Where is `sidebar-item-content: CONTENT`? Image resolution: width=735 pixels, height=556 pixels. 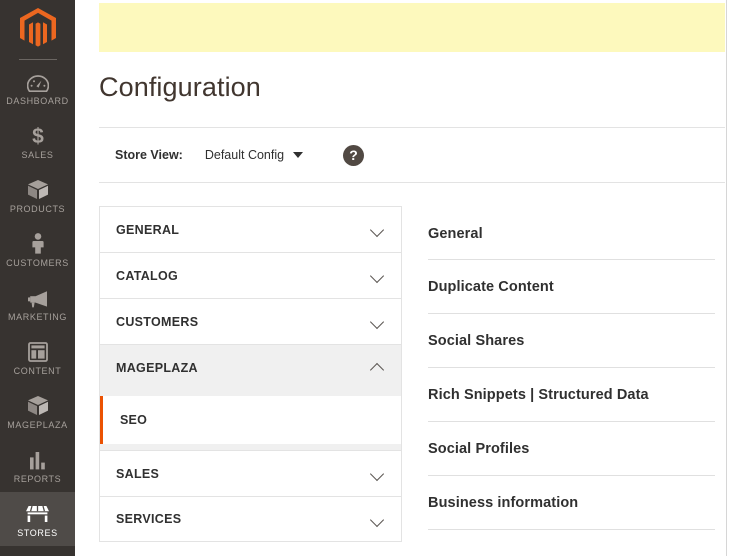 sidebar-item-content: CONTENT is located at coordinates (37, 357).